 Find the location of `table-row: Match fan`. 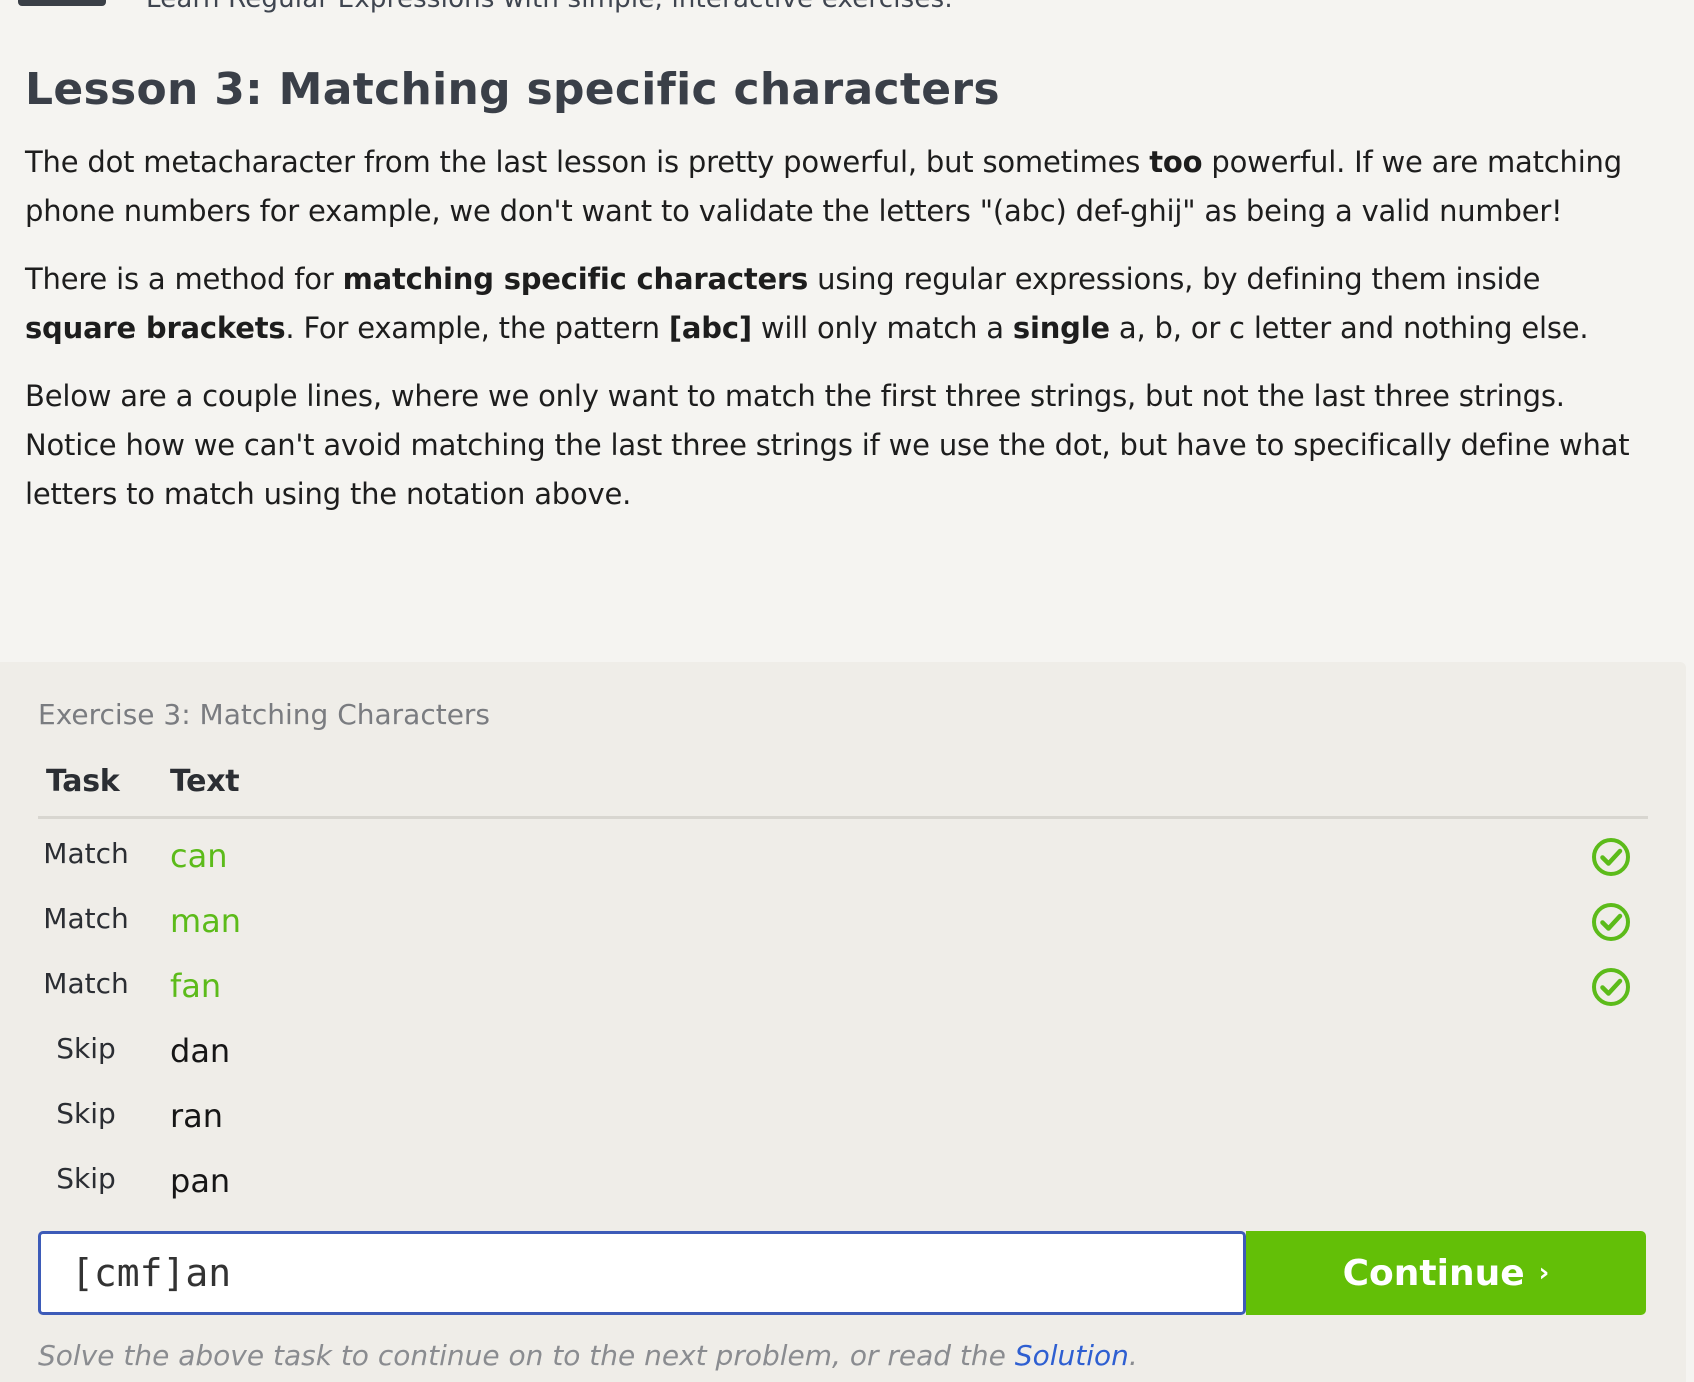

table-row: Match fan is located at coordinates (843, 981).